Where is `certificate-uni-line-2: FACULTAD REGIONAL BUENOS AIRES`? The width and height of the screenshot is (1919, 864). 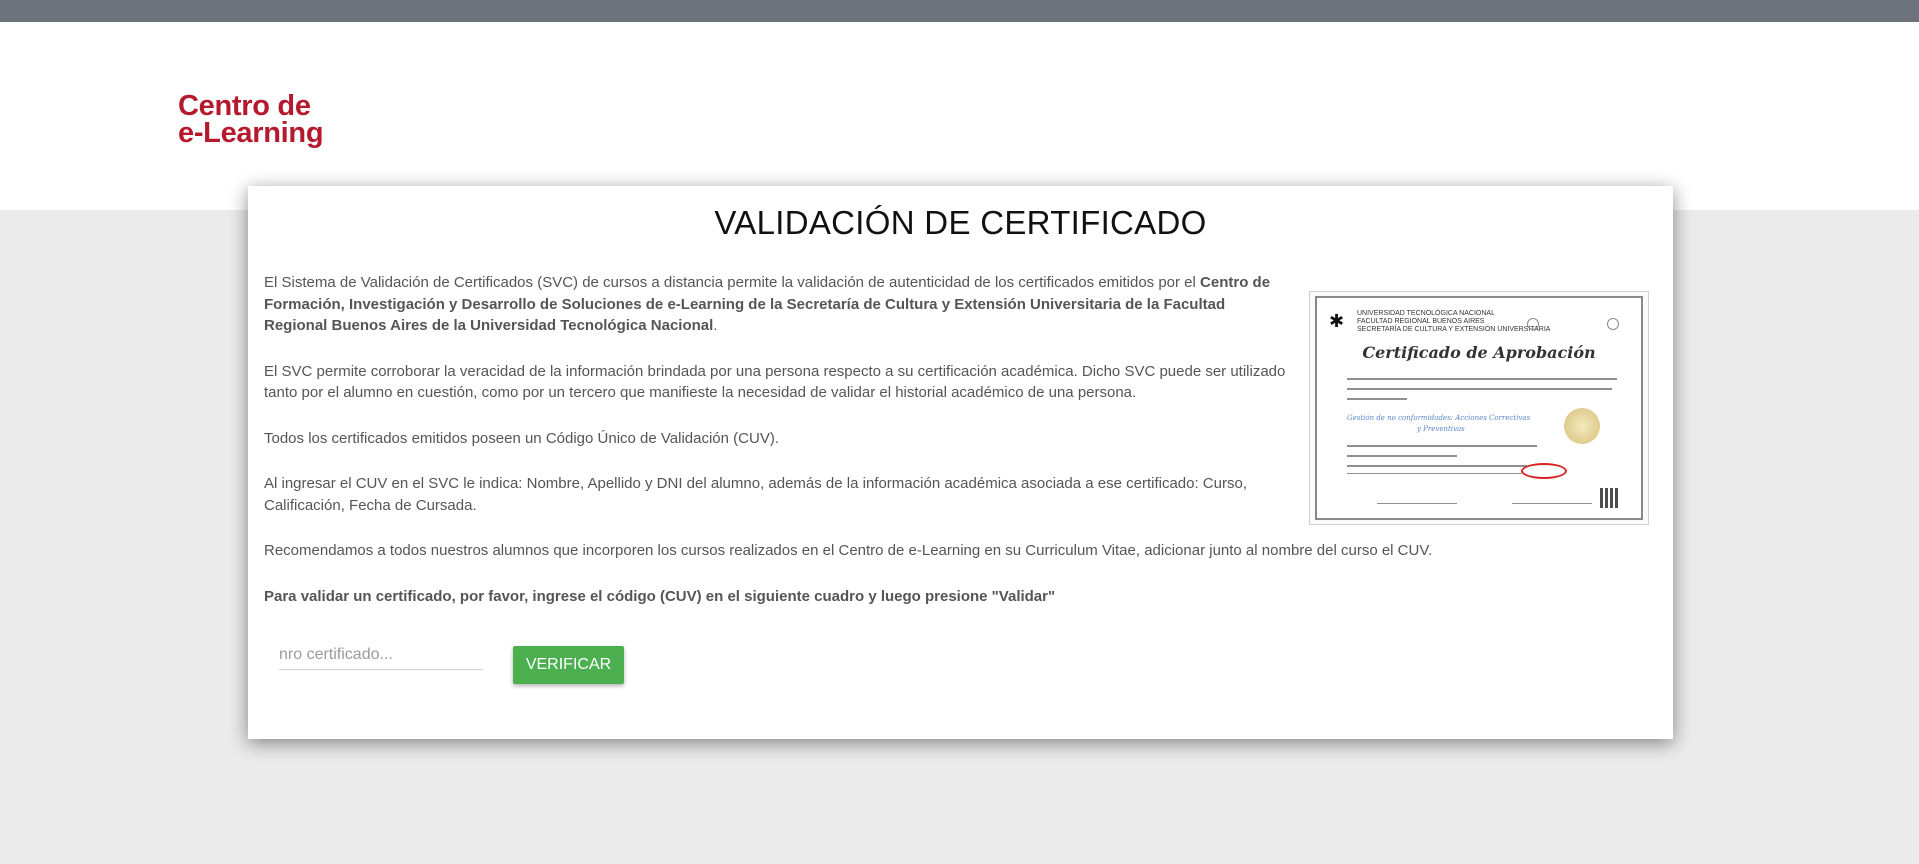 certificate-uni-line-2: FACULTAD REGIONAL BUENOS AIRES is located at coordinates (1421, 321).